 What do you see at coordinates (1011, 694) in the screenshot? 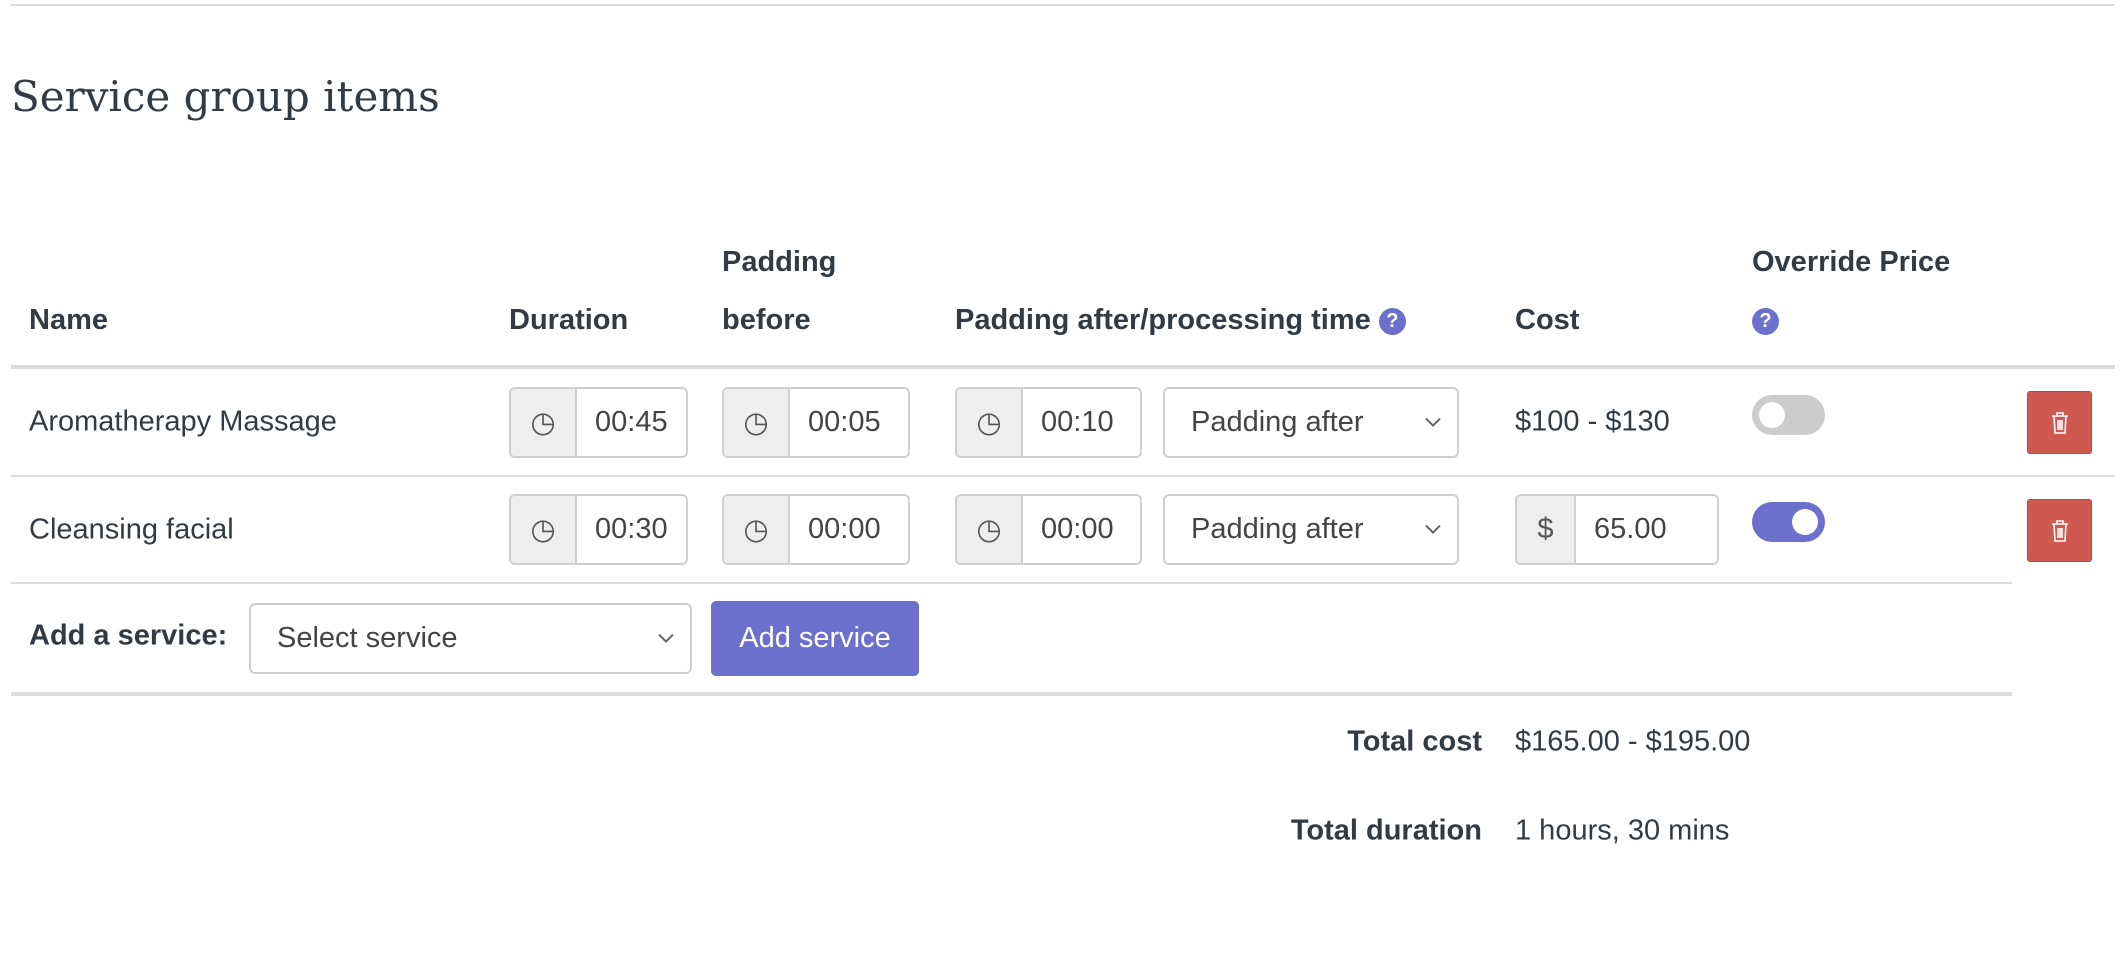
I see `add-row-divider` at bounding box center [1011, 694].